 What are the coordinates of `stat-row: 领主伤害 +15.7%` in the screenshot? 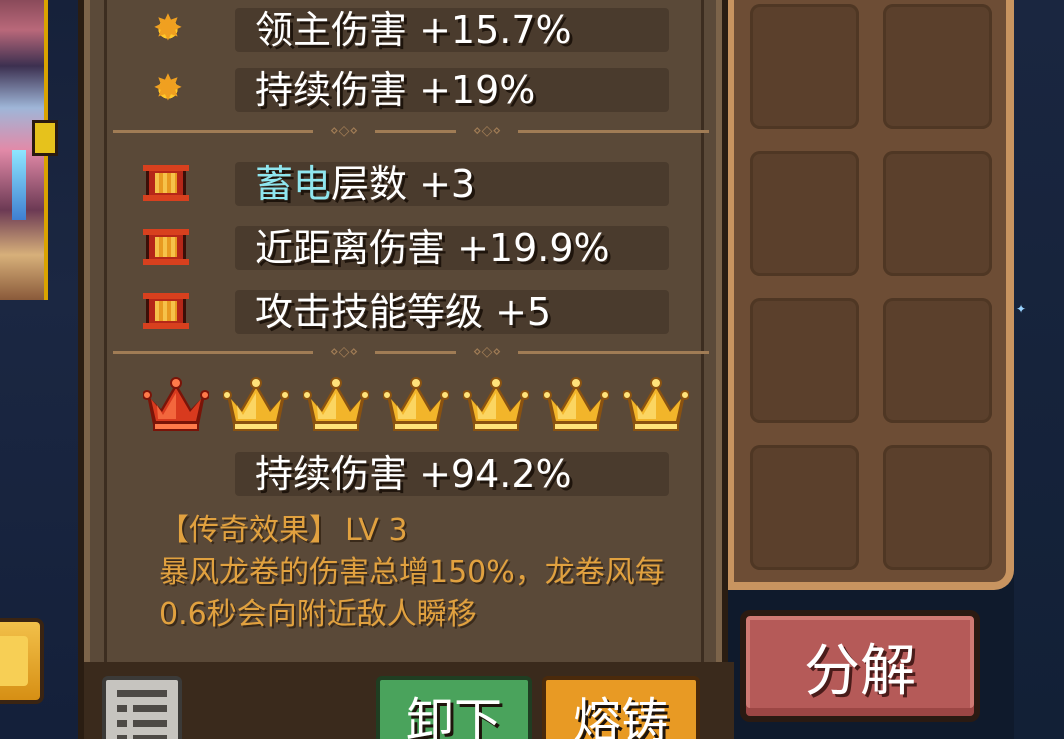 It's located at (407, 30).